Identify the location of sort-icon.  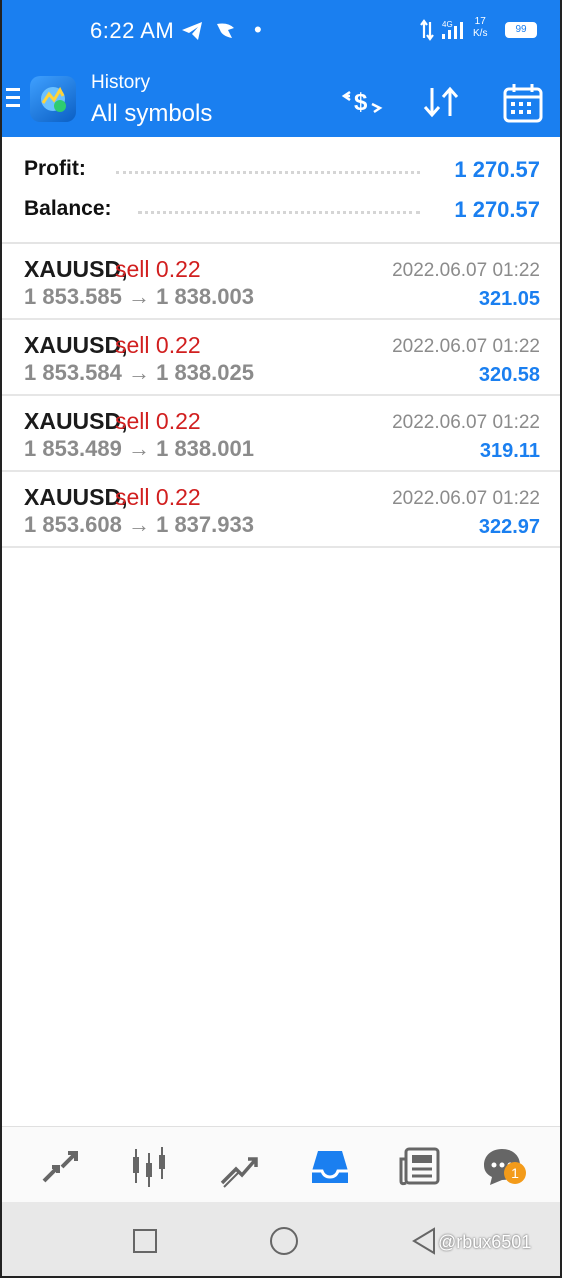
(442, 104).